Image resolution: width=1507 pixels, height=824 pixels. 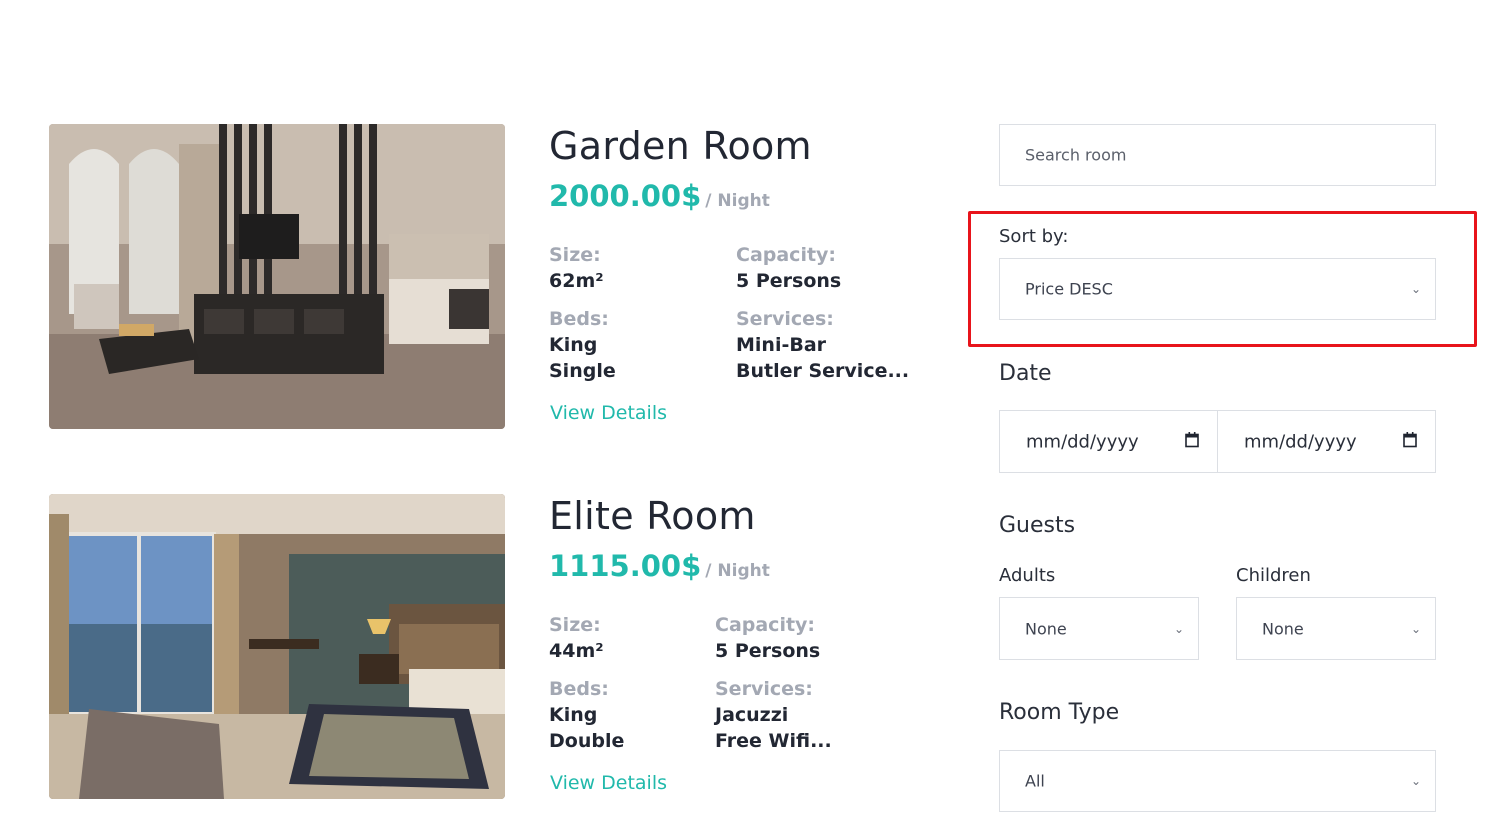 I want to click on children-select: None ⌄, so click(x=1336, y=628).